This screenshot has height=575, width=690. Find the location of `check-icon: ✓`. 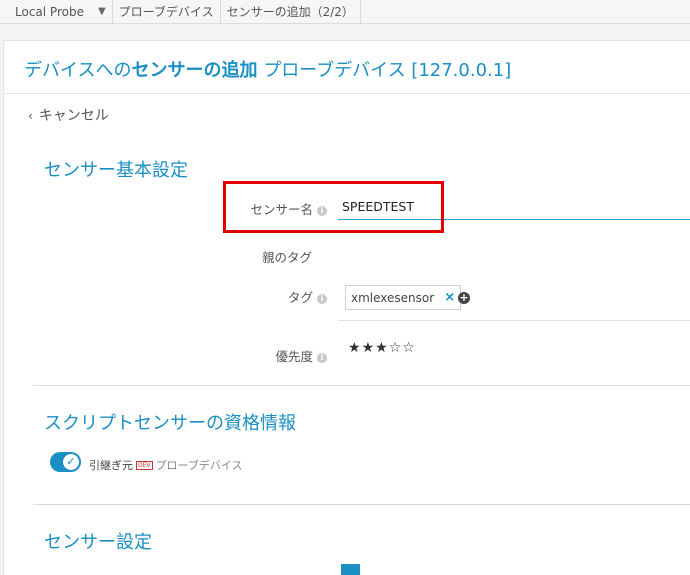

check-icon: ✓ is located at coordinates (71, 462).